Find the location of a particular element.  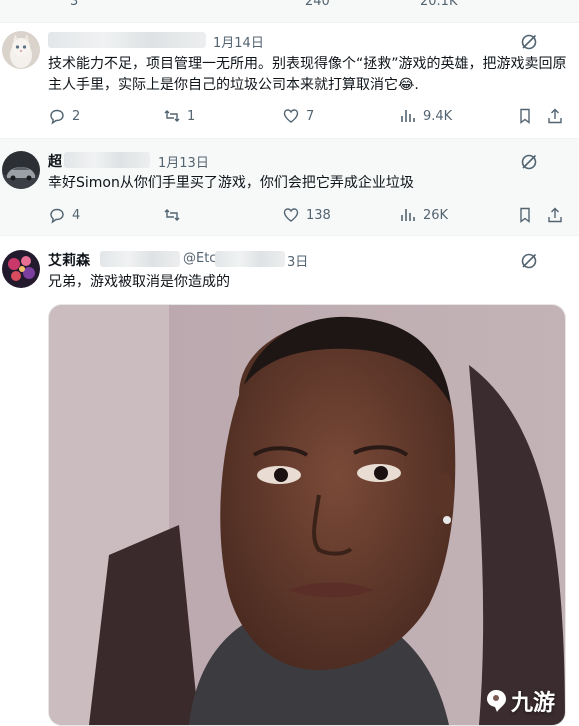

watermark: 九游 is located at coordinates (519, 701).